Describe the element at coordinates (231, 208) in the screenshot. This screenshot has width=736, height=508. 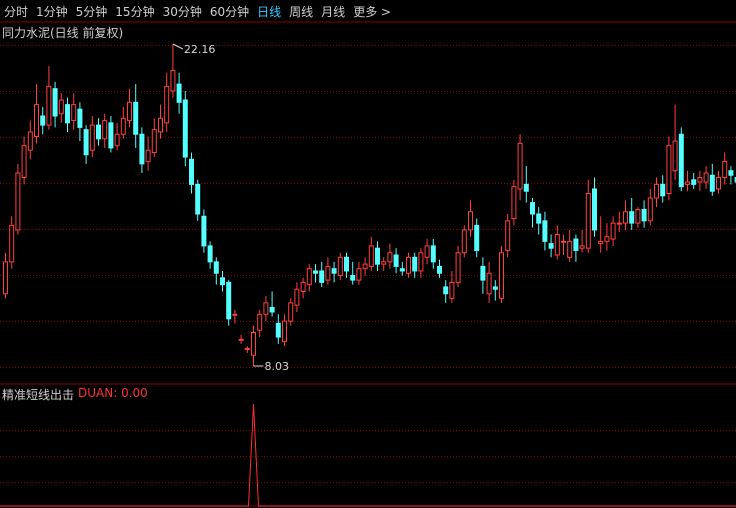
I see `annotations: 22.16 8.03` at that location.